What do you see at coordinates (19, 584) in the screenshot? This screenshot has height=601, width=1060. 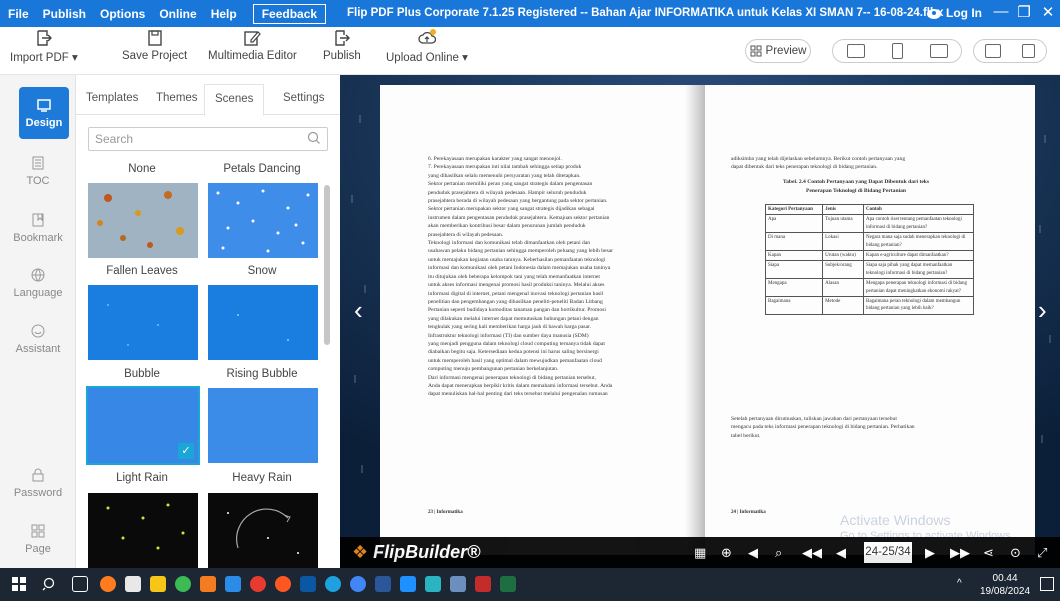 I see `windows-start-icon` at bounding box center [19, 584].